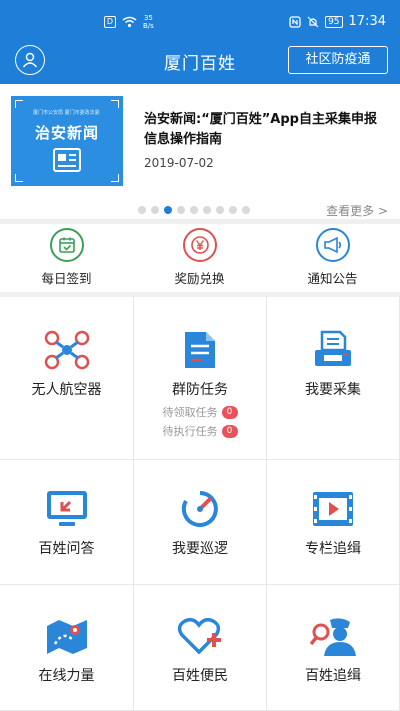  Describe the element at coordinates (200, 62) in the screenshot. I see `nav-bar: 厦门百姓 社区防疫通` at that location.